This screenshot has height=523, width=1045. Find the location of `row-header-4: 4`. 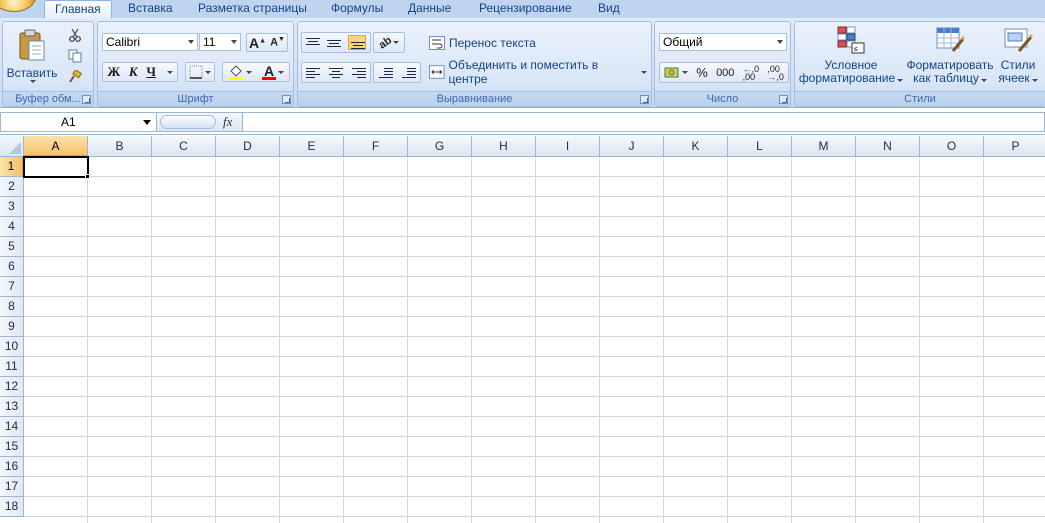

row-header-4: 4 is located at coordinates (12, 227).